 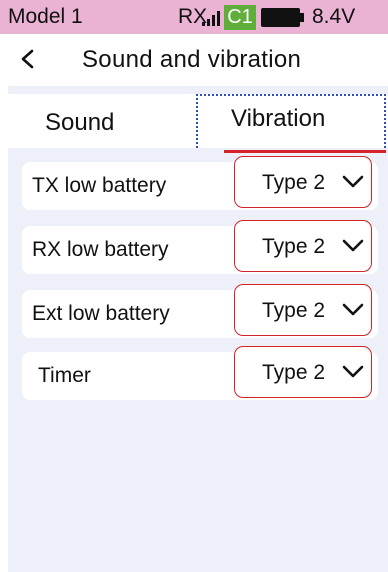 I want to click on page-header: Sound and vibration, so click(x=194, y=60).